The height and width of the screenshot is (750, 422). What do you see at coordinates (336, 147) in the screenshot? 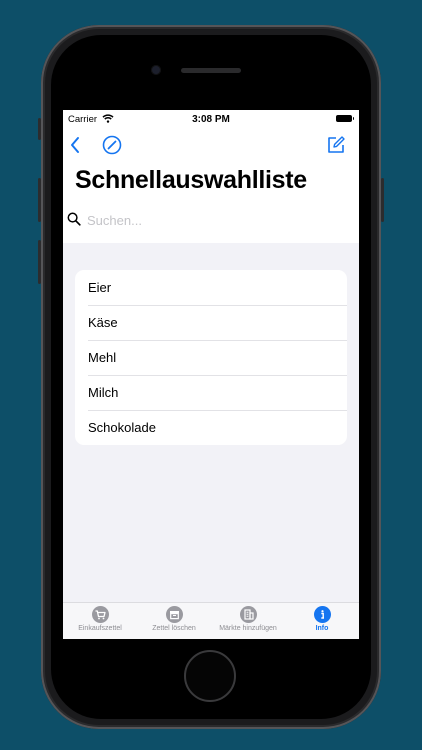
I see `compose-icon` at bounding box center [336, 147].